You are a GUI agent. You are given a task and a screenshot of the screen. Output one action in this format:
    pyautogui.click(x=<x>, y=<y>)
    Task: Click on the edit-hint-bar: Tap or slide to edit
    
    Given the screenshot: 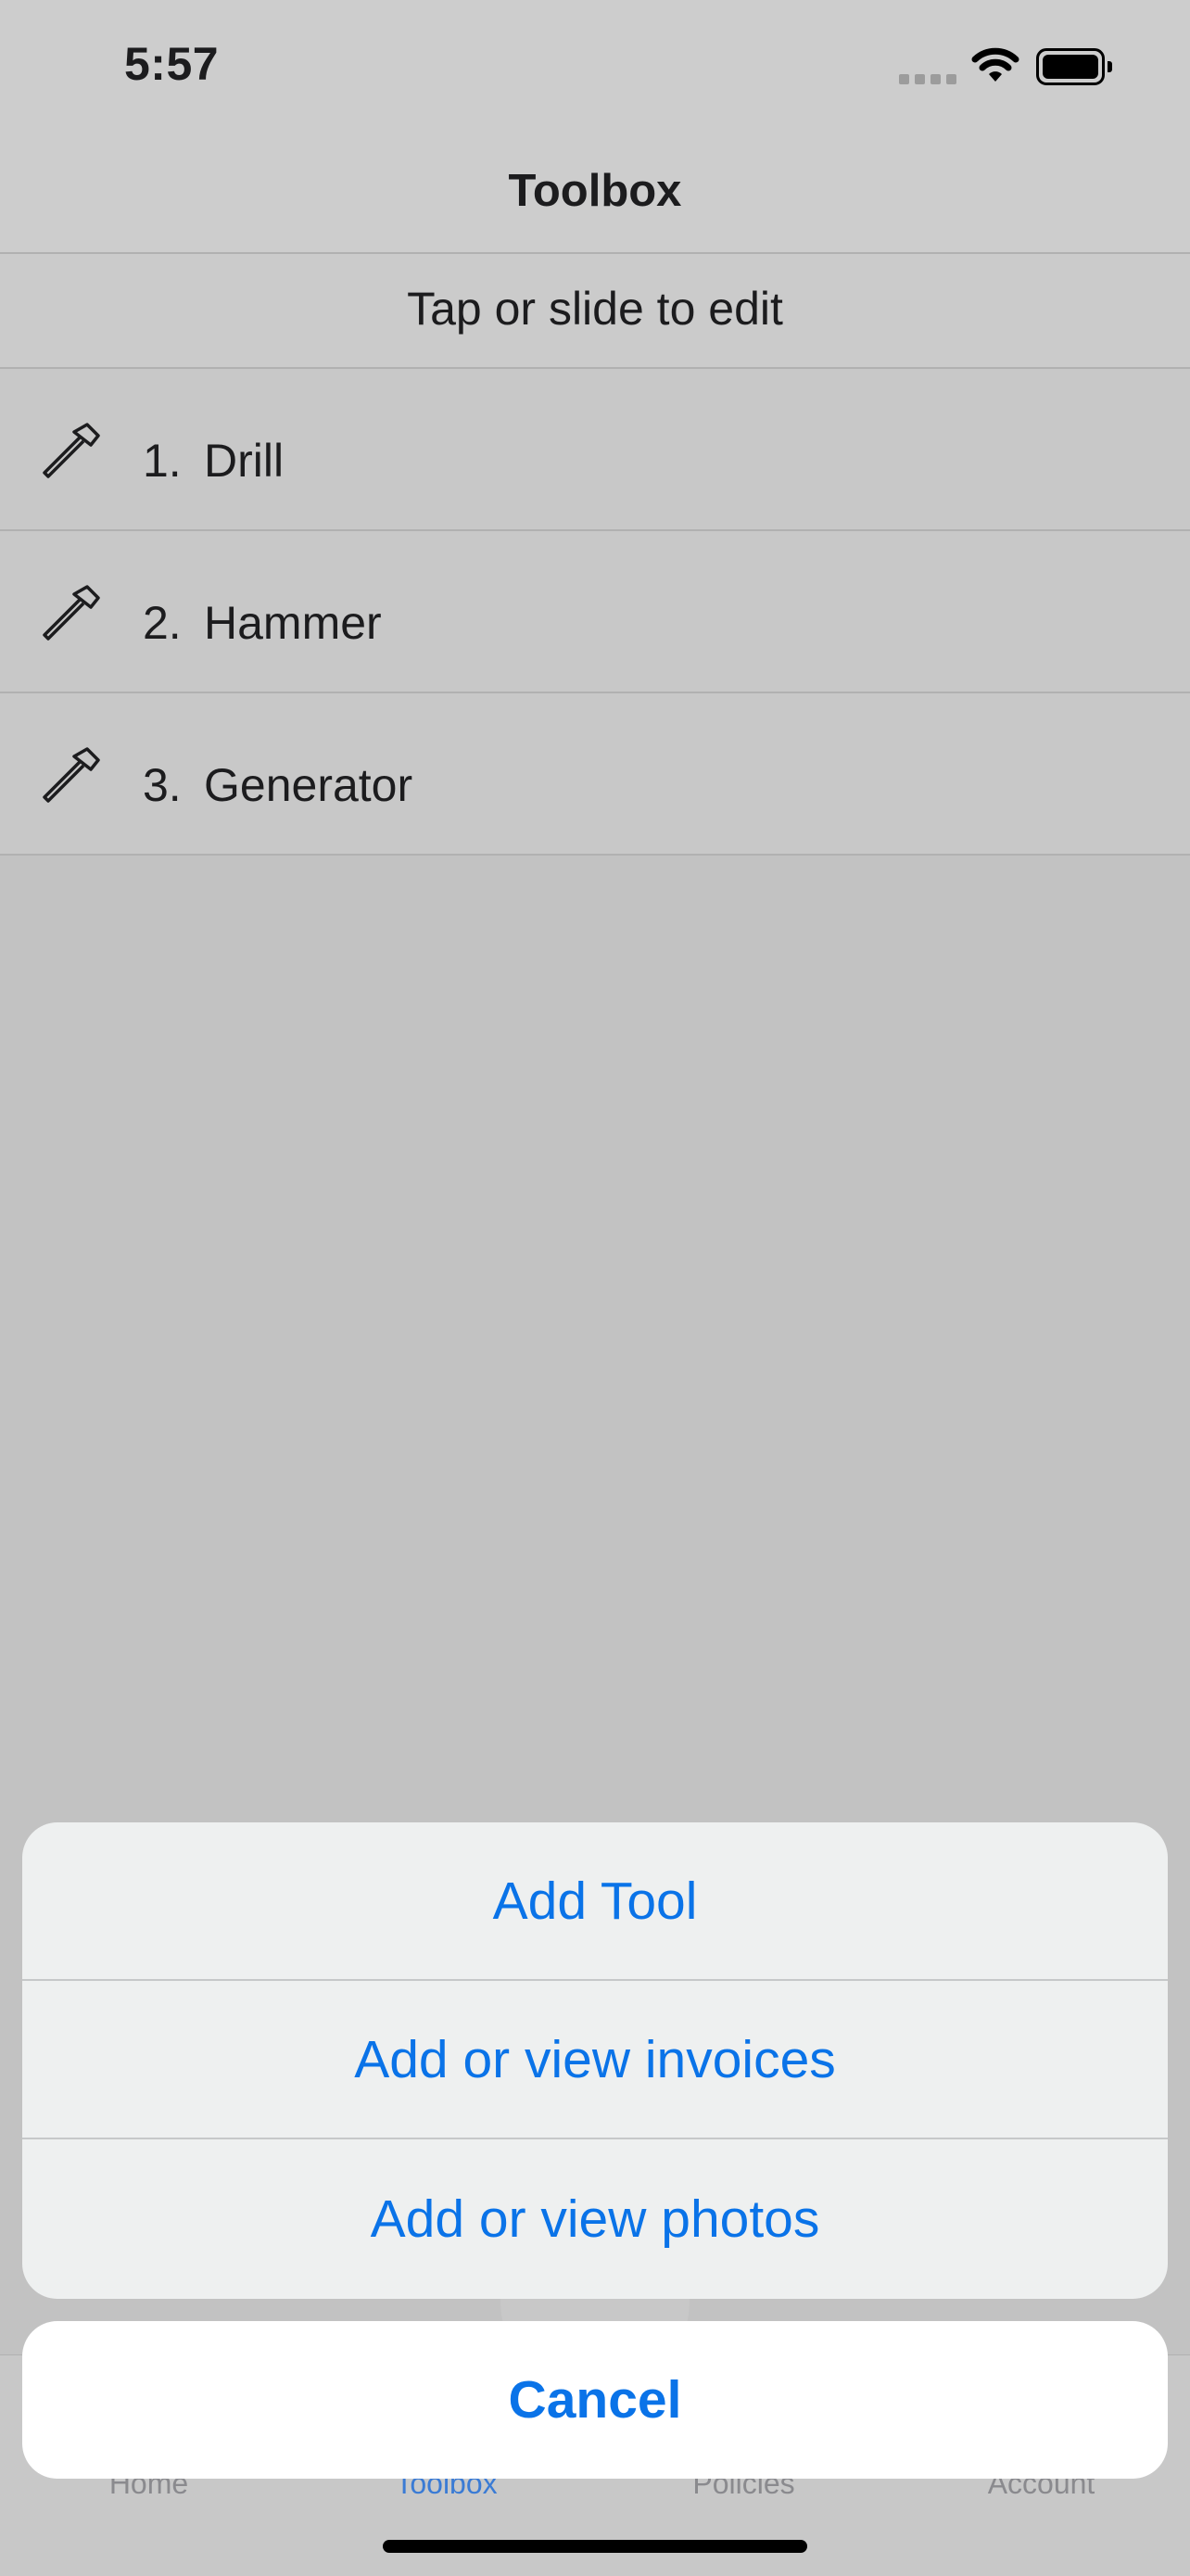 What is the action you would take?
    pyautogui.click(x=595, y=311)
    